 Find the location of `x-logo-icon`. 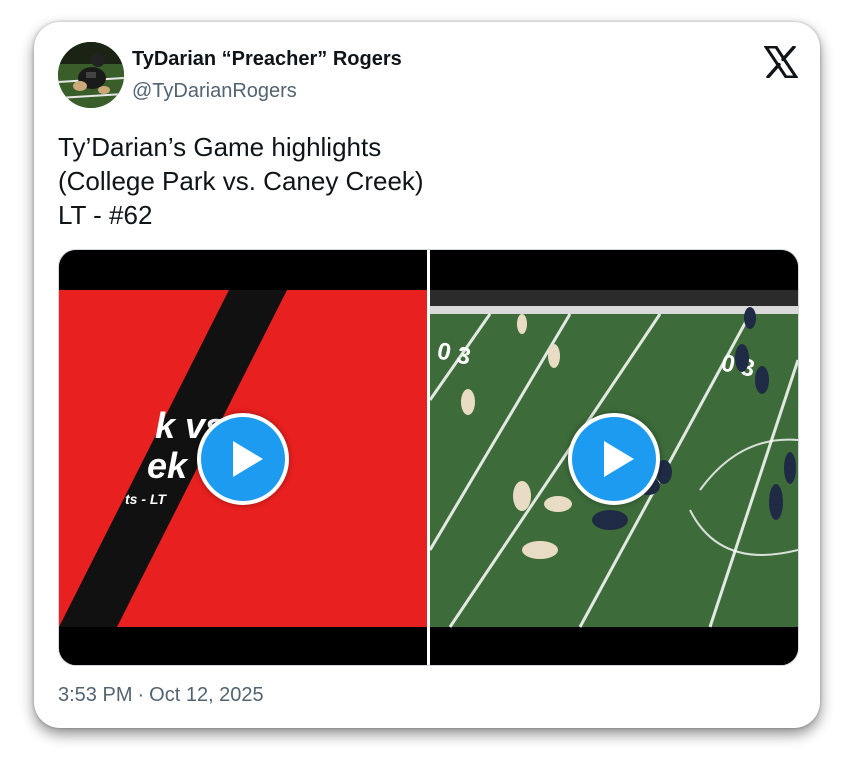

x-logo-icon is located at coordinates (781, 62).